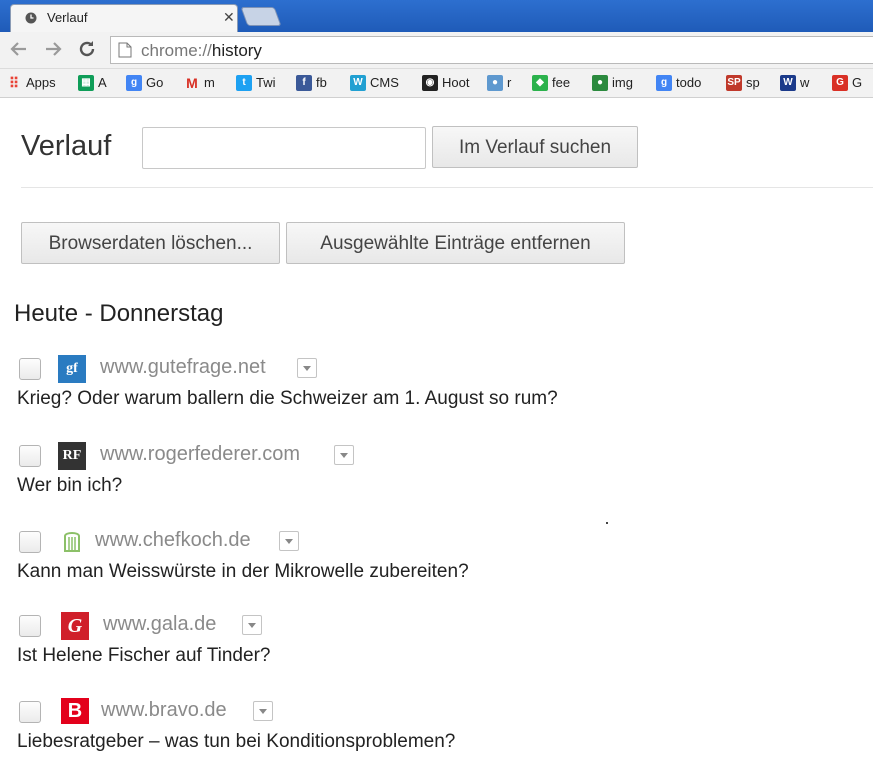 This screenshot has width=873, height=771. What do you see at coordinates (358, 82) in the screenshot?
I see `wordpress-icon: W` at bounding box center [358, 82].